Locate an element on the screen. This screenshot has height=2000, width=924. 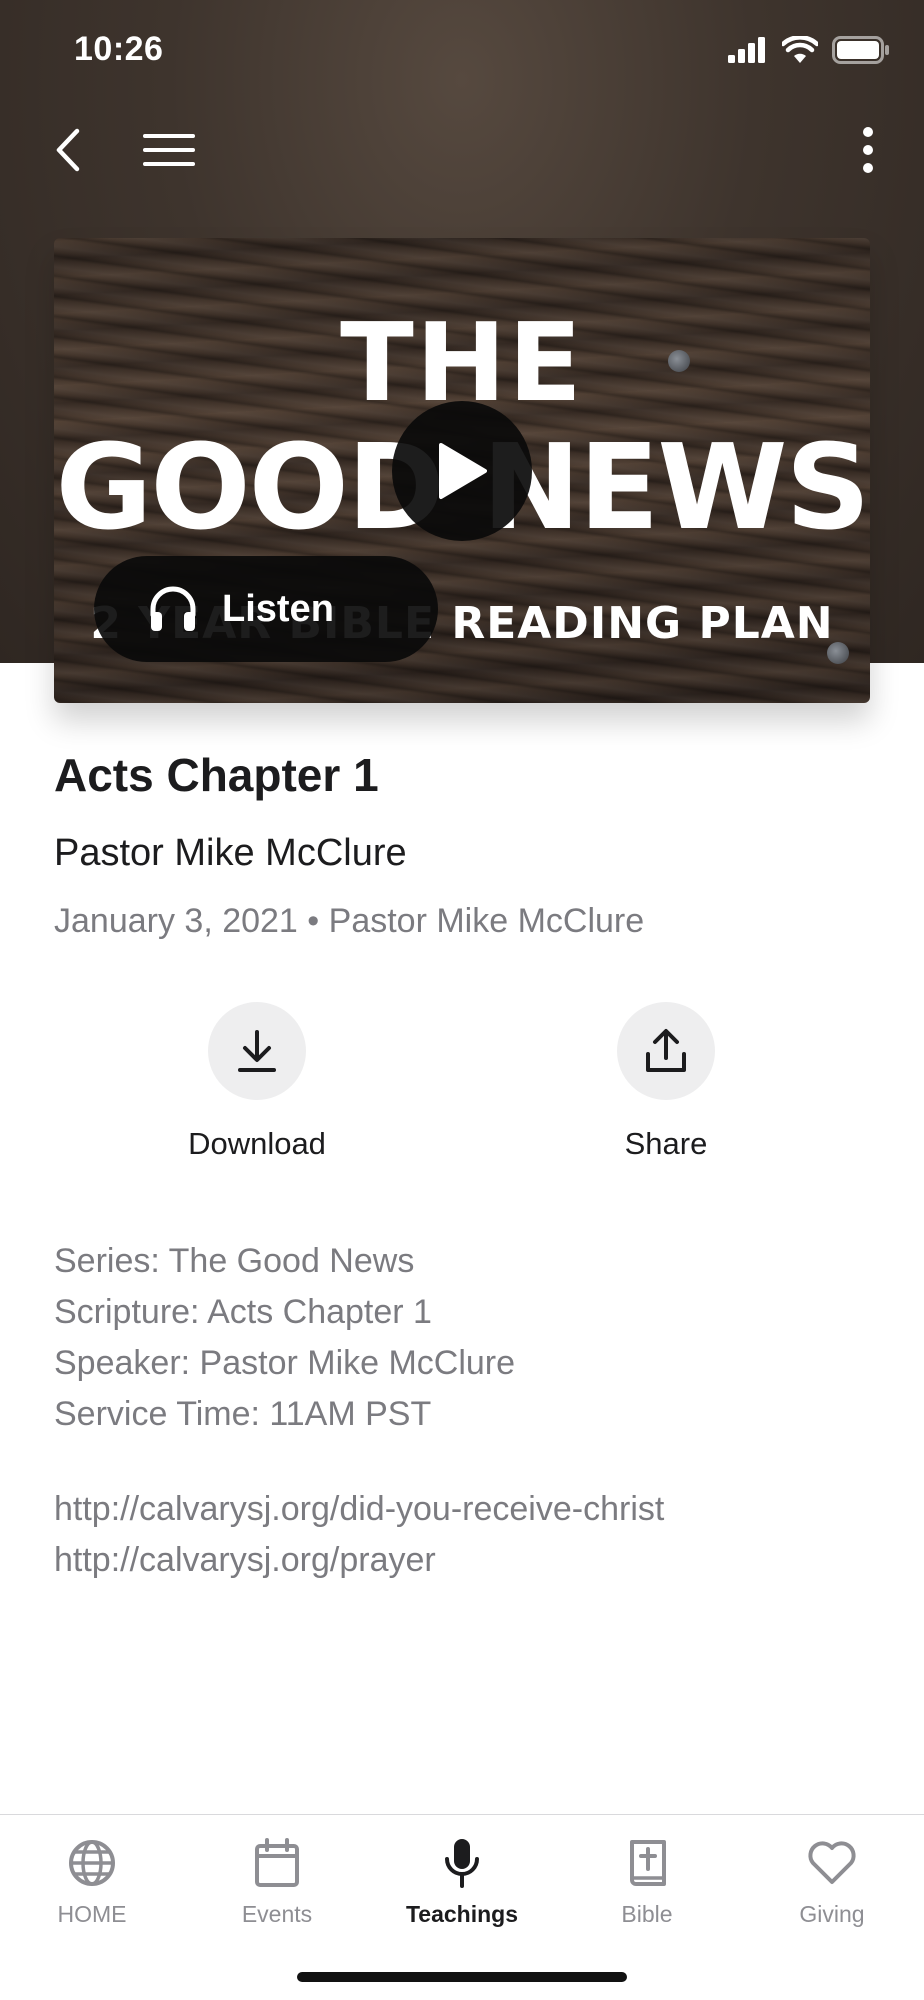
bible-icon is located at coordinates (648, 1863).